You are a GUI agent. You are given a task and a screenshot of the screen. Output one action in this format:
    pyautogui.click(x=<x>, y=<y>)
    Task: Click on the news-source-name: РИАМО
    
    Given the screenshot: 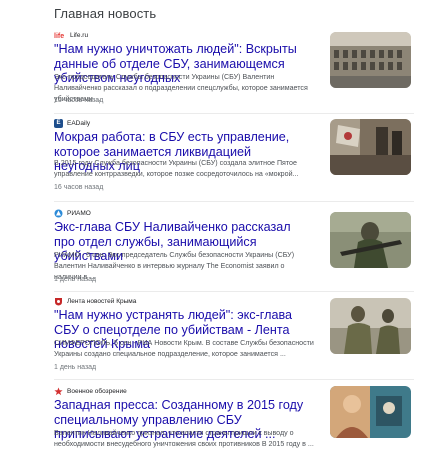 What is the action you would take?
    pyautogui.click(x=79, y=213)
    